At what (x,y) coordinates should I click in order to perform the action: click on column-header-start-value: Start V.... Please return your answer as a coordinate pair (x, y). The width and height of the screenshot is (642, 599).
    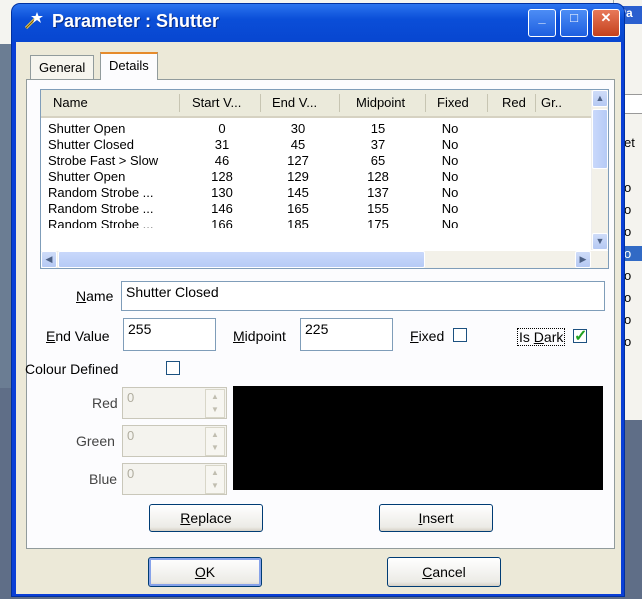
    Looking at the image, I should click on (216, 102).